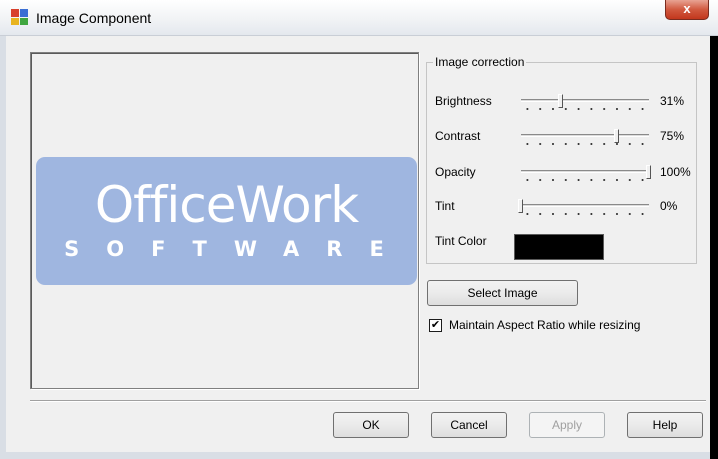 This screenshot has width=718, height=459. I want to click on tint-row: Tint 0%, so click(562, 213).